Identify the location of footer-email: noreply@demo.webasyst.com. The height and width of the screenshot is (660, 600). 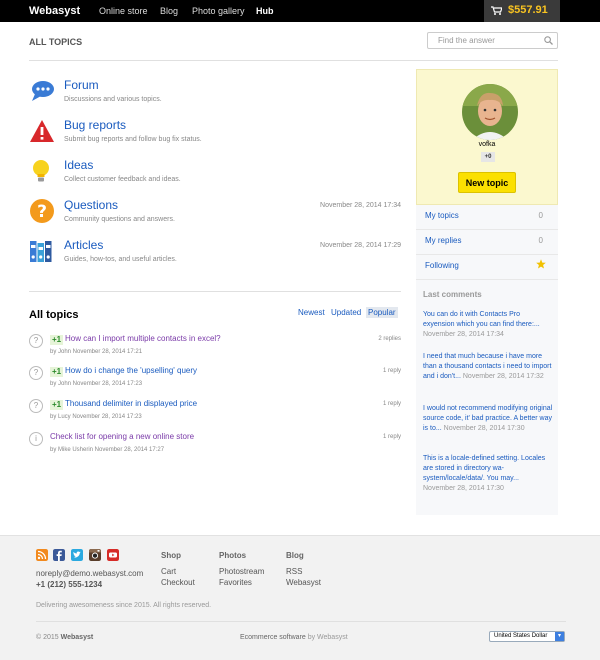
(89, 573).